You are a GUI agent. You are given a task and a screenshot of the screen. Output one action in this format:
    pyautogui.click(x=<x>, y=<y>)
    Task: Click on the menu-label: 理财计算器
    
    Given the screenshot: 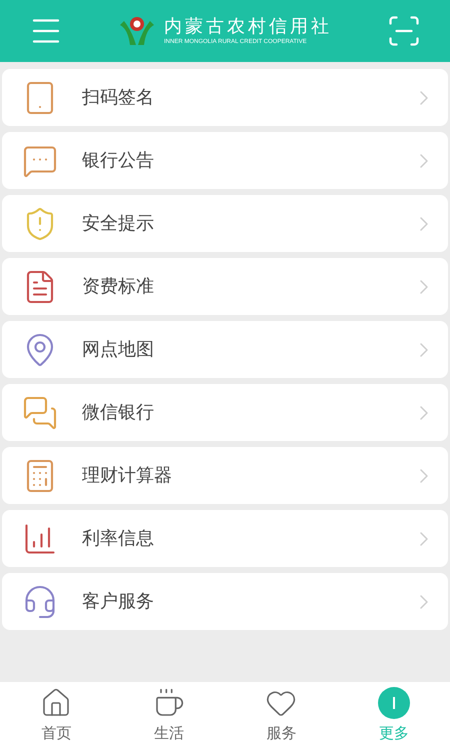 What is the action you would take?
    pyautogui.click(x=127, y=475)
    